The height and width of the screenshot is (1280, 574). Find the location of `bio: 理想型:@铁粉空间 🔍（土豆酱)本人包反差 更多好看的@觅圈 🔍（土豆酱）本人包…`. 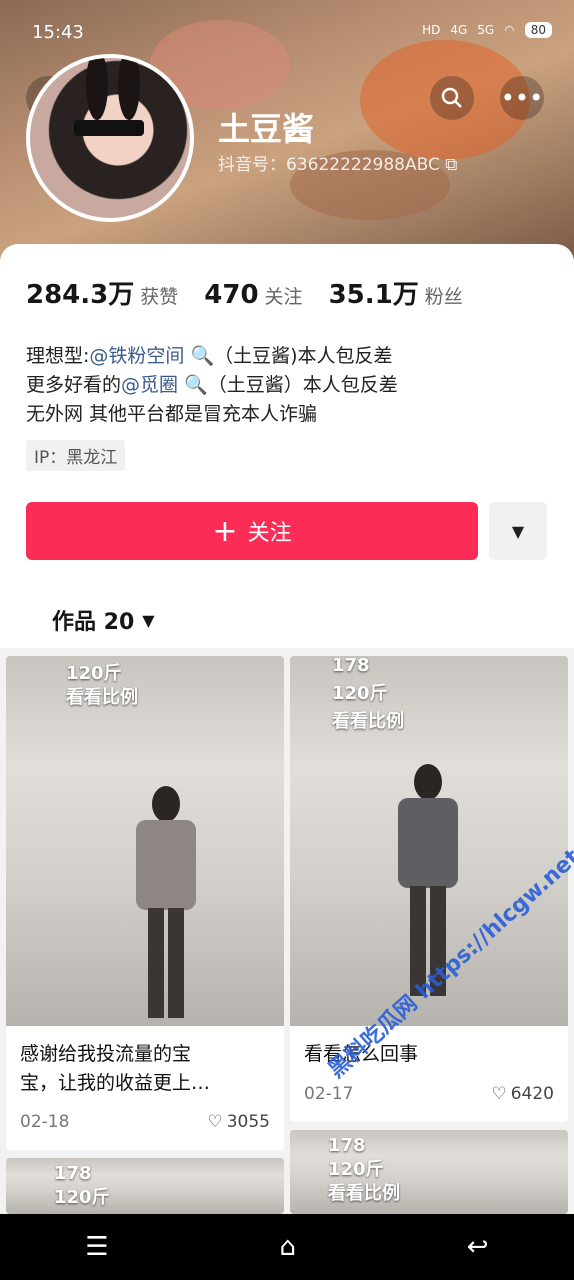

bio: 理想型:@铁粉空间 🔍（土豆酱)本人包反差 更多好看的@觅圈 🔍（土豆酱）本人包… is located at coordinates (212, 385).